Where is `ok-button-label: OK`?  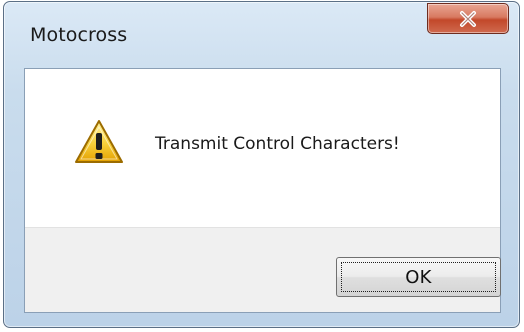 ok-button-label: OK is located at coordinates (418, 277).